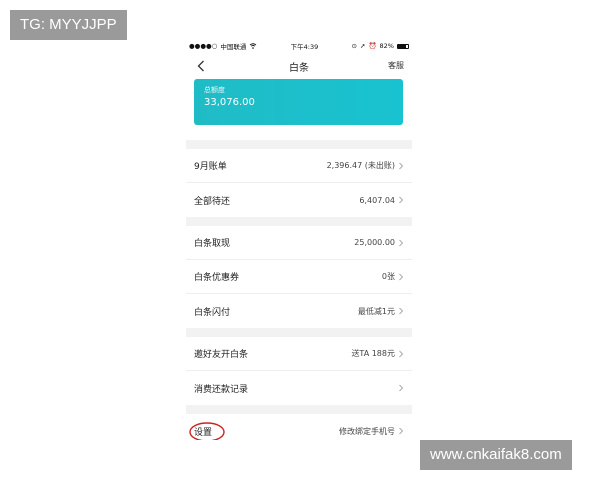  I want to click on row-title: 邀好友开白条, so click(221, 355).